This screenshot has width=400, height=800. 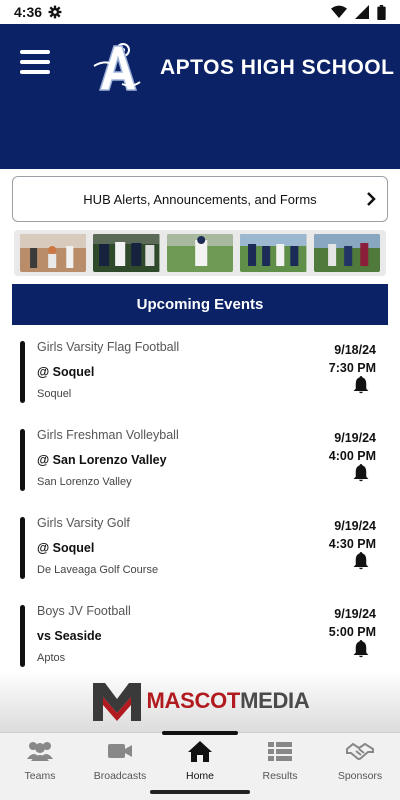 I want to click on event-date: 9/18/24, so click(x=355, y=350).